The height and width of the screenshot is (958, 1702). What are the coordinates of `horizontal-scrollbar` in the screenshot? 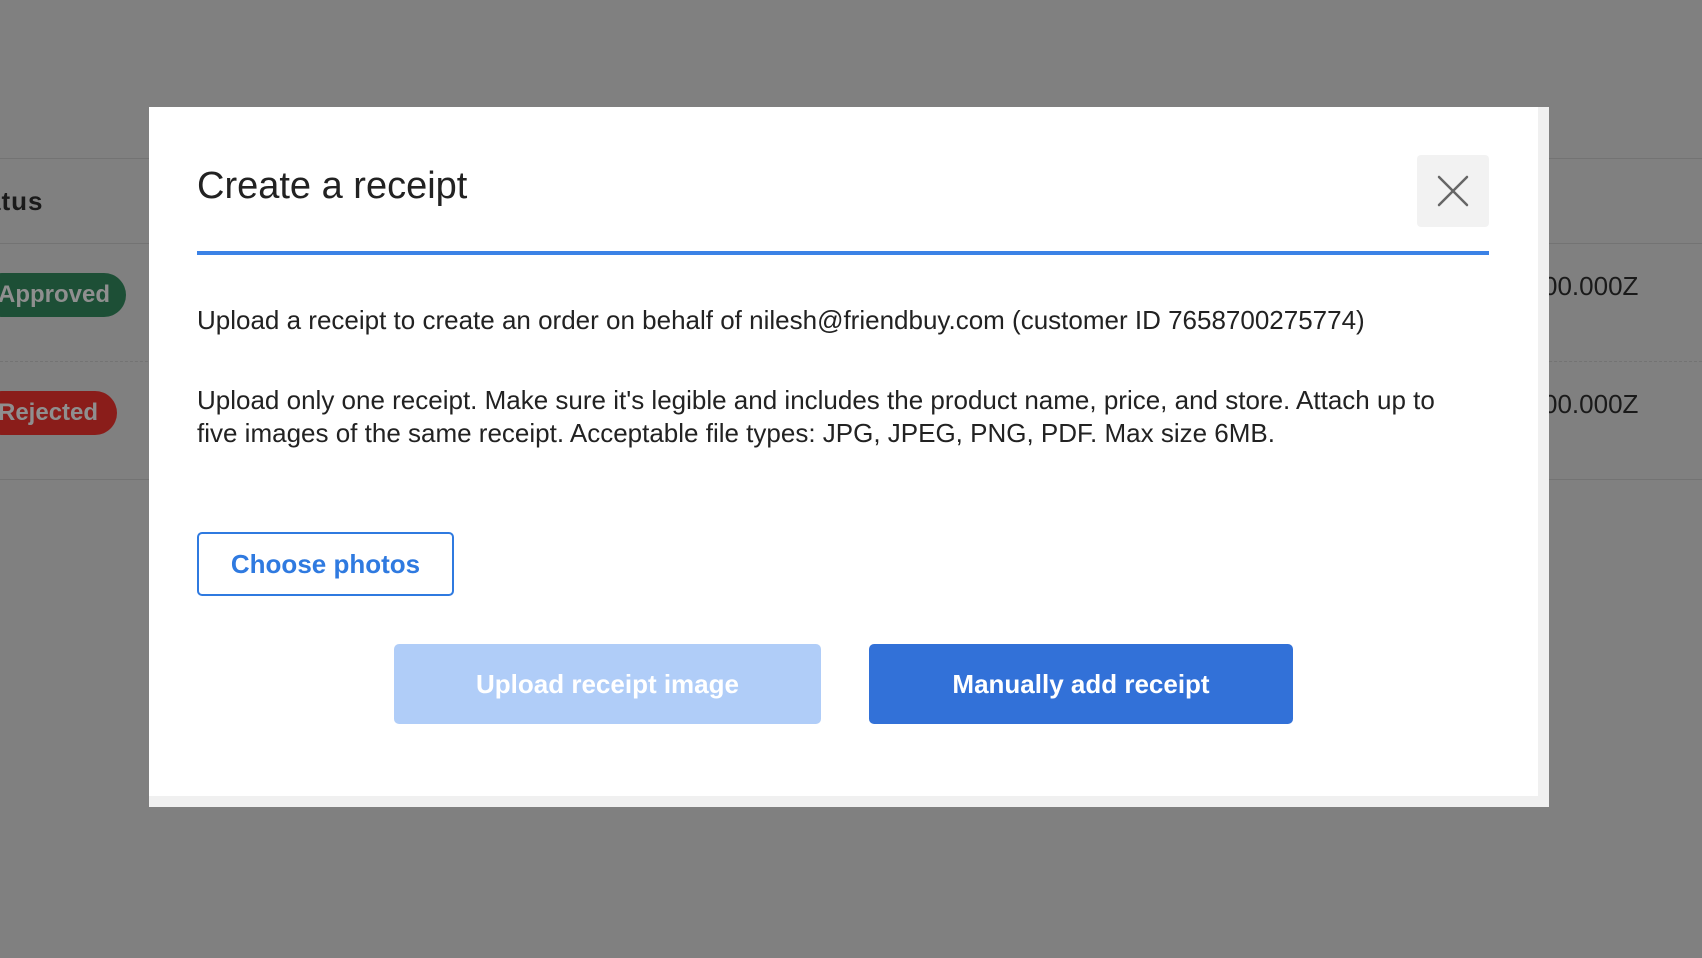 It's located at (849, 801).